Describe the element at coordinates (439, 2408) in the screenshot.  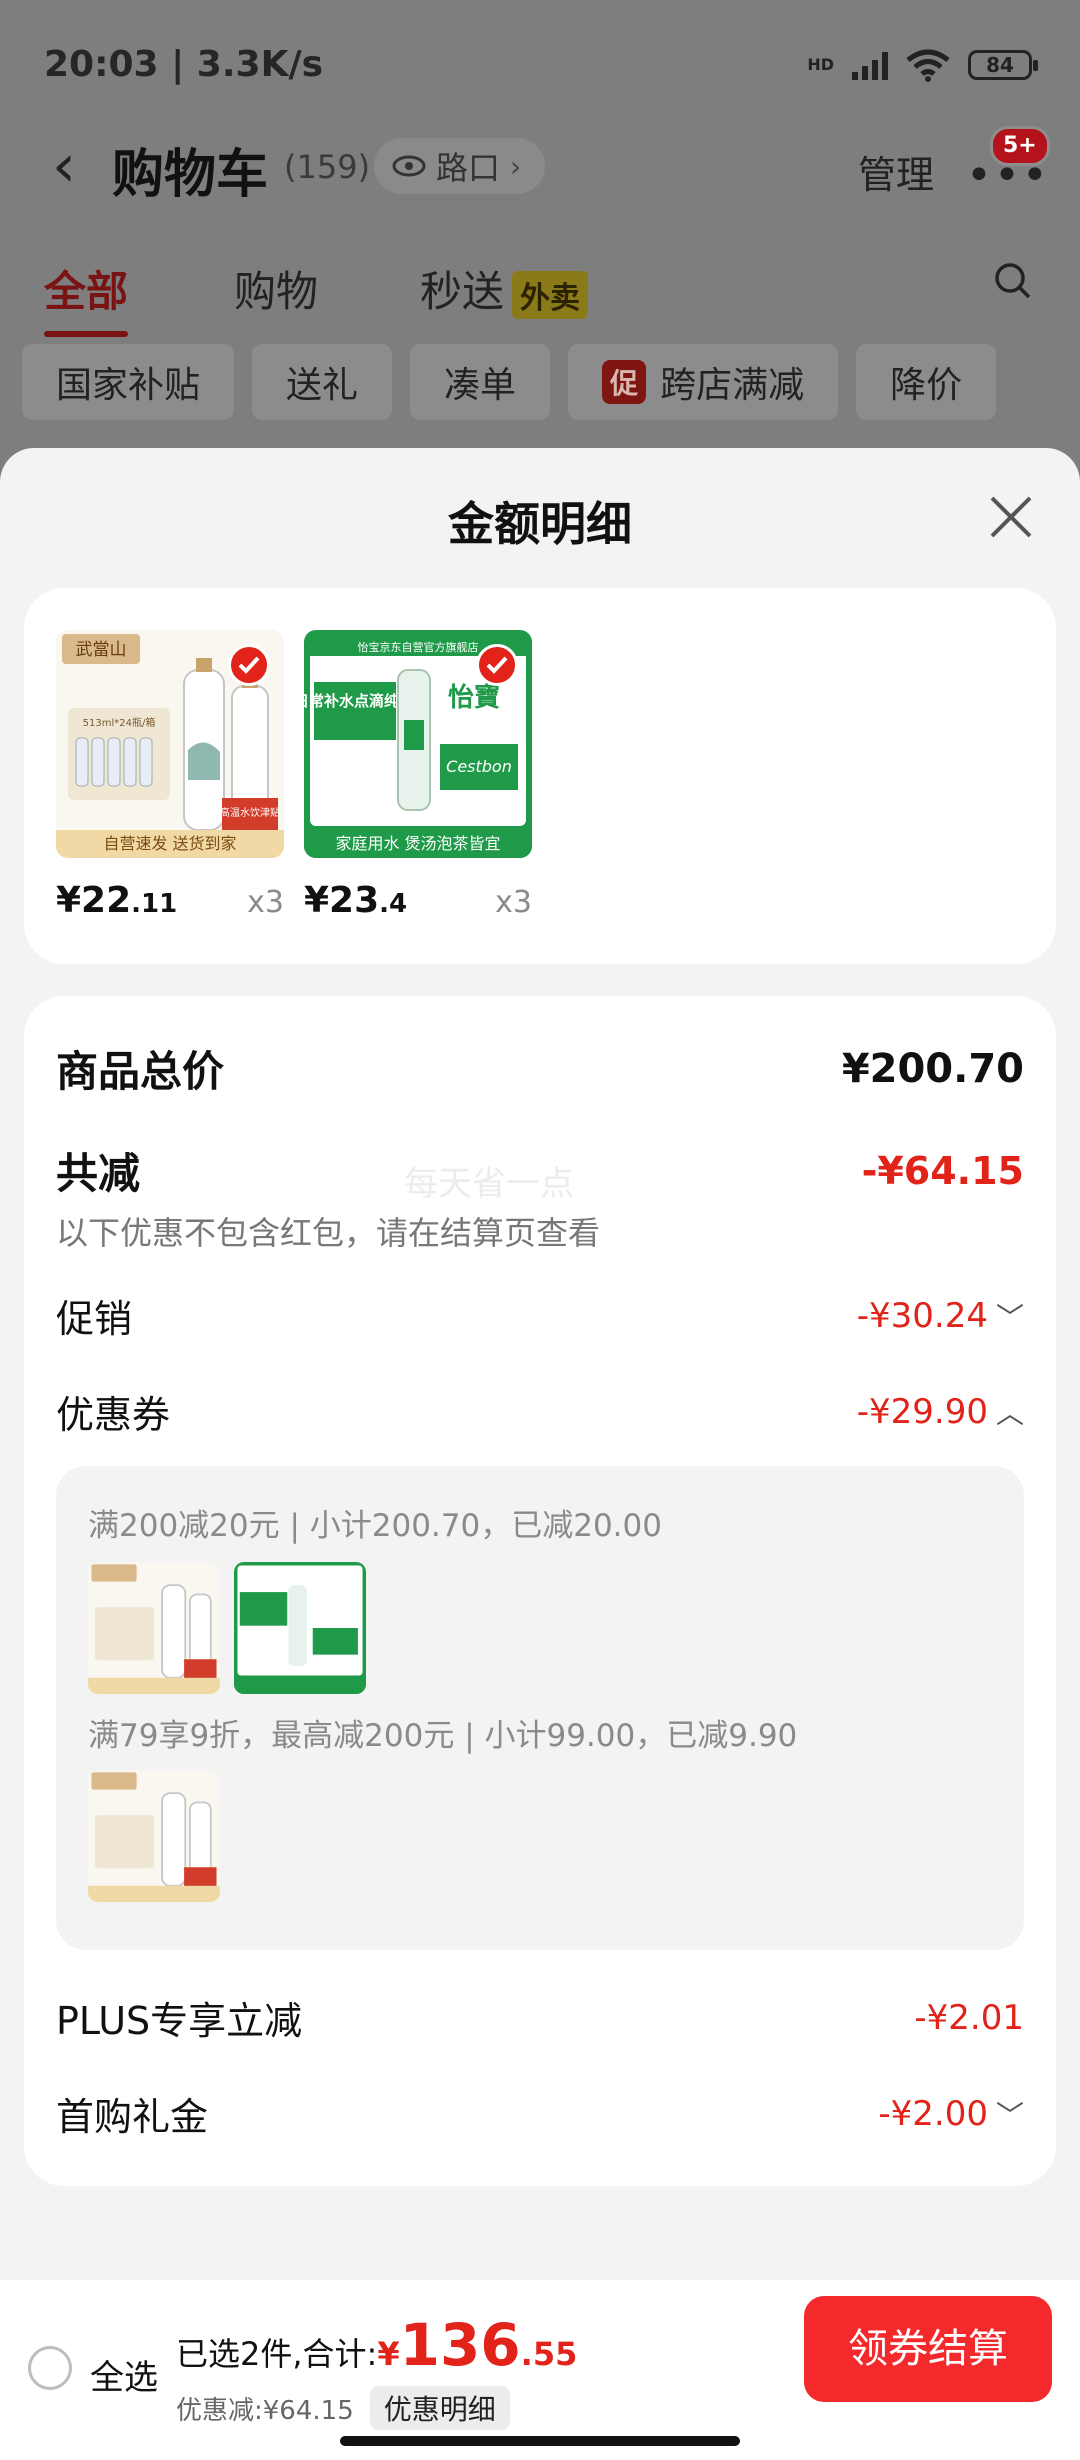
I see `discount-detail-button: 优惠明细` at that location.